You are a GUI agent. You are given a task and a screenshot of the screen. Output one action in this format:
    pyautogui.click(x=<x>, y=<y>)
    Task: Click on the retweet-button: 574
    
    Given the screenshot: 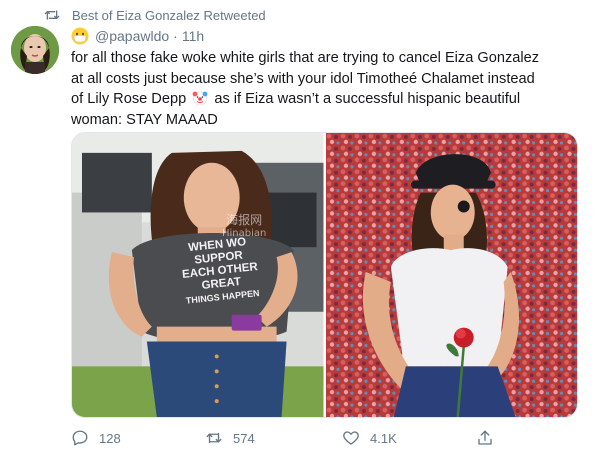 What is the action you would take?
    pyautogui.click(x=230, y=438)
    